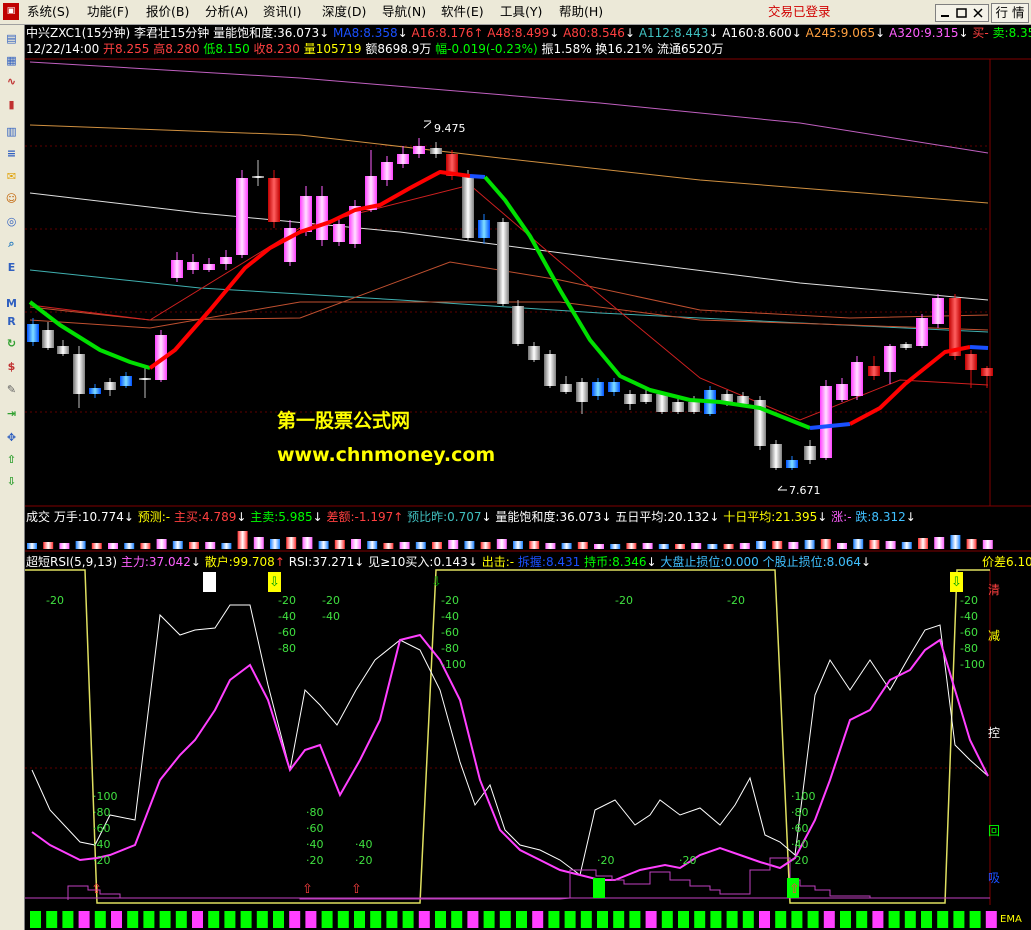  Describe the element at coordinates (108, 12) in the screenshot. I see `menu-item-1: 功能(F)` at that location.